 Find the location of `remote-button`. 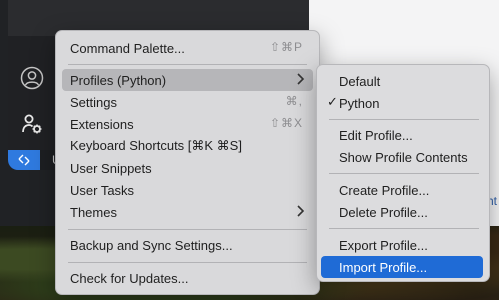

remote-button is located at coordinates (24, 160).